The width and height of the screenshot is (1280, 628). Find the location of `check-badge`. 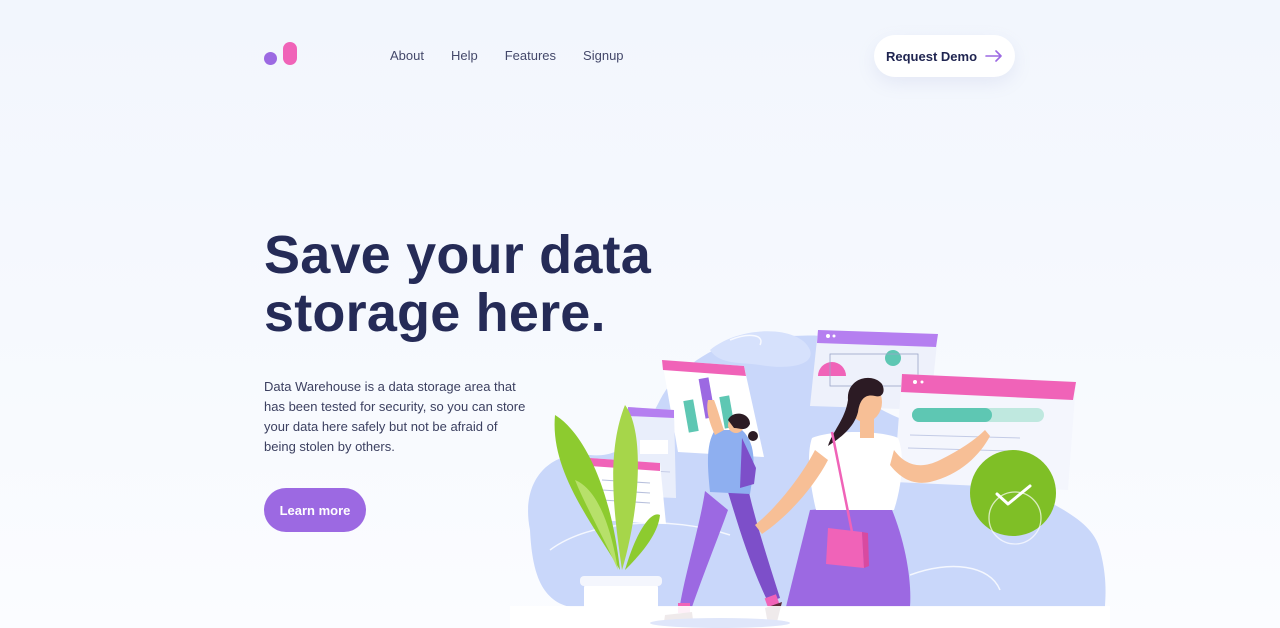

check-badge is located at coordinates (1013, 493).